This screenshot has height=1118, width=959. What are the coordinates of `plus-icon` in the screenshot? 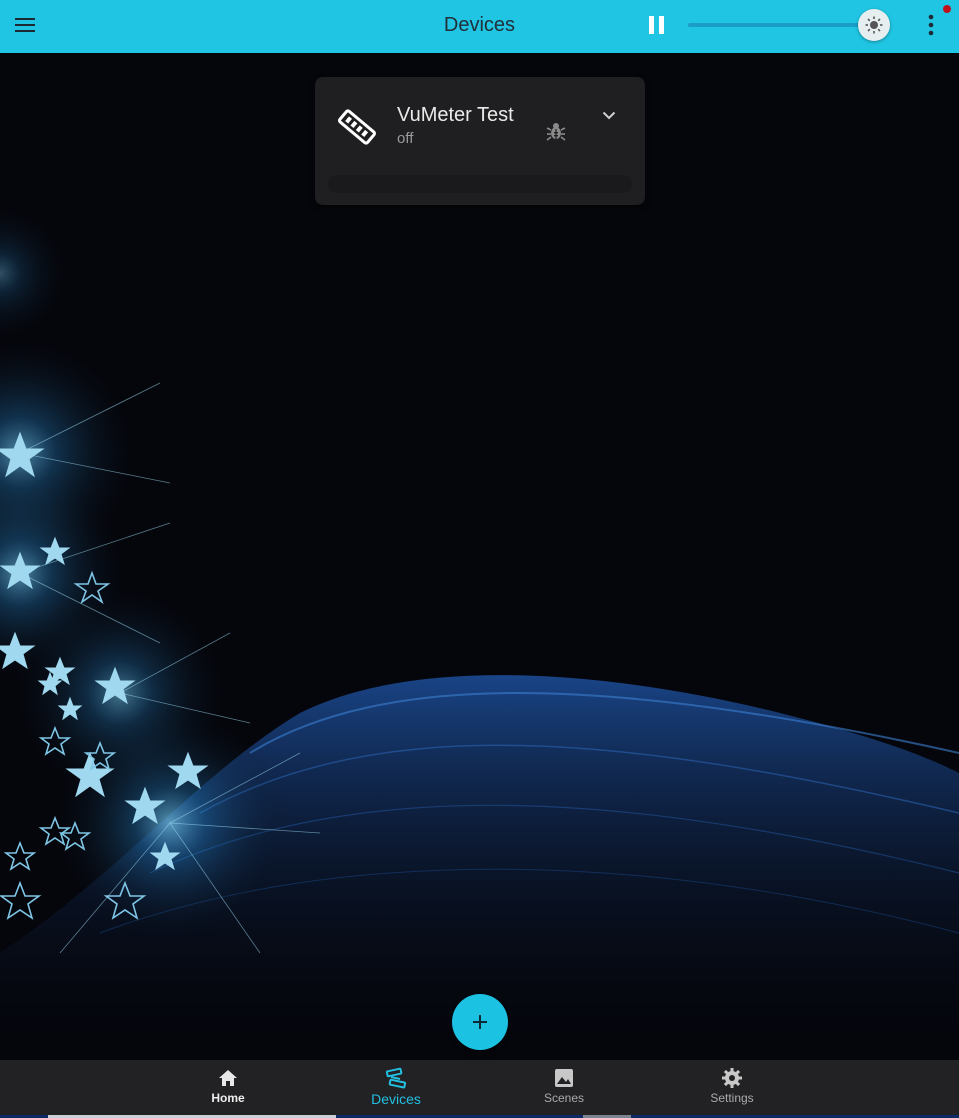 It's located at (480, 1022).